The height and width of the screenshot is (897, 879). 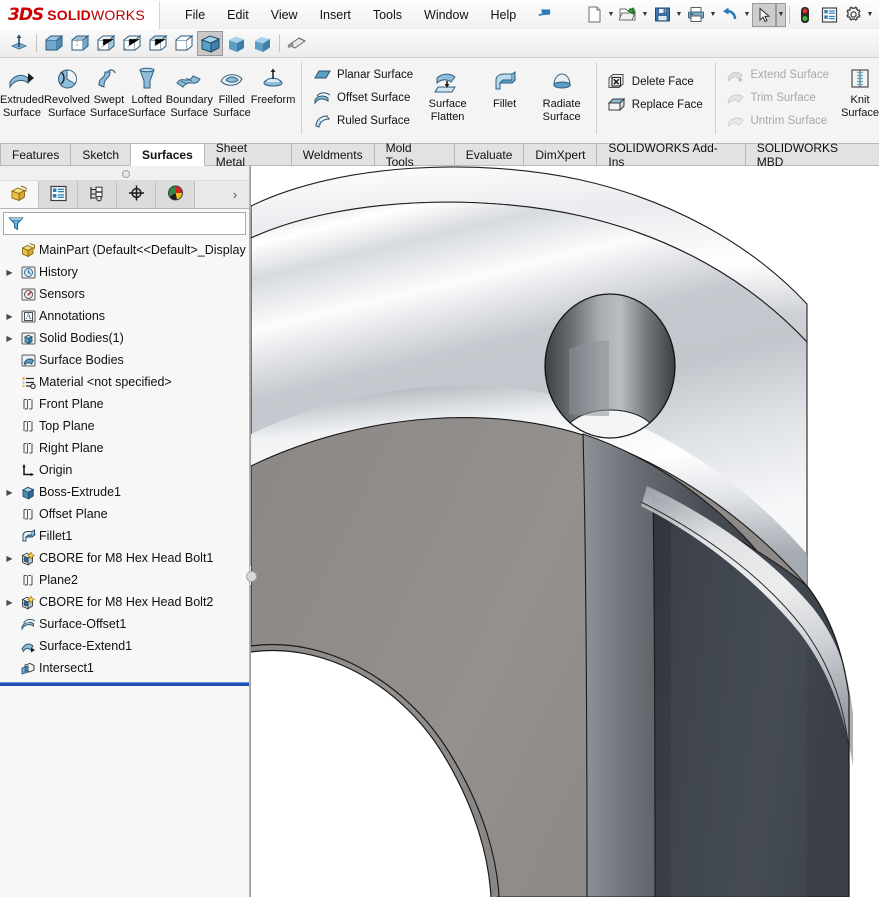 I want to click on tab-solidworks-mbd: SOLIDWORKS MBD, so click(x=811, y=155).